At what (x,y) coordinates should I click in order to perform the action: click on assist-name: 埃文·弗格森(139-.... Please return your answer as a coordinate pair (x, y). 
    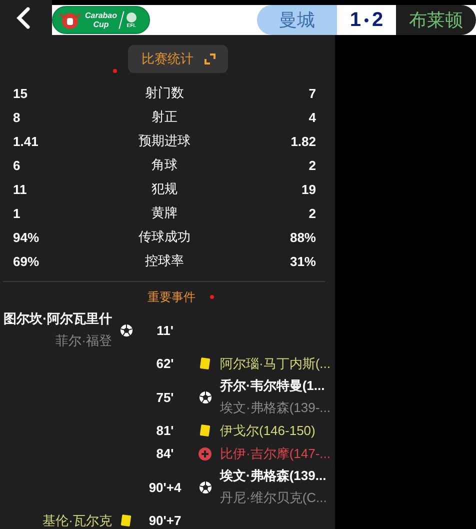
    Looking at the image, I should click on (276, 408).